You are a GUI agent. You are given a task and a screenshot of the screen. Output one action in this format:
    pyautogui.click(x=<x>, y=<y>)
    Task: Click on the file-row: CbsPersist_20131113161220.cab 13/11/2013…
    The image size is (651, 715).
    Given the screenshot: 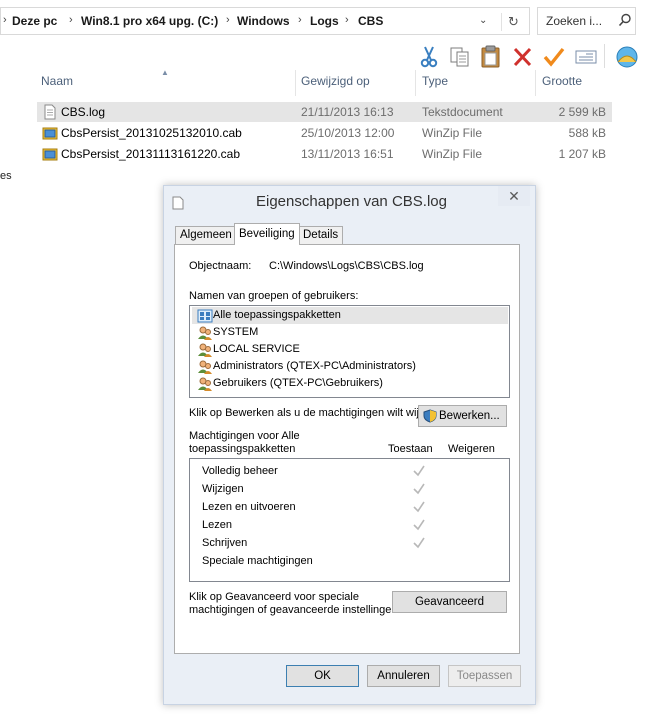 What is the action you would take?
    pyautogui.click(x=324, y=154)
    